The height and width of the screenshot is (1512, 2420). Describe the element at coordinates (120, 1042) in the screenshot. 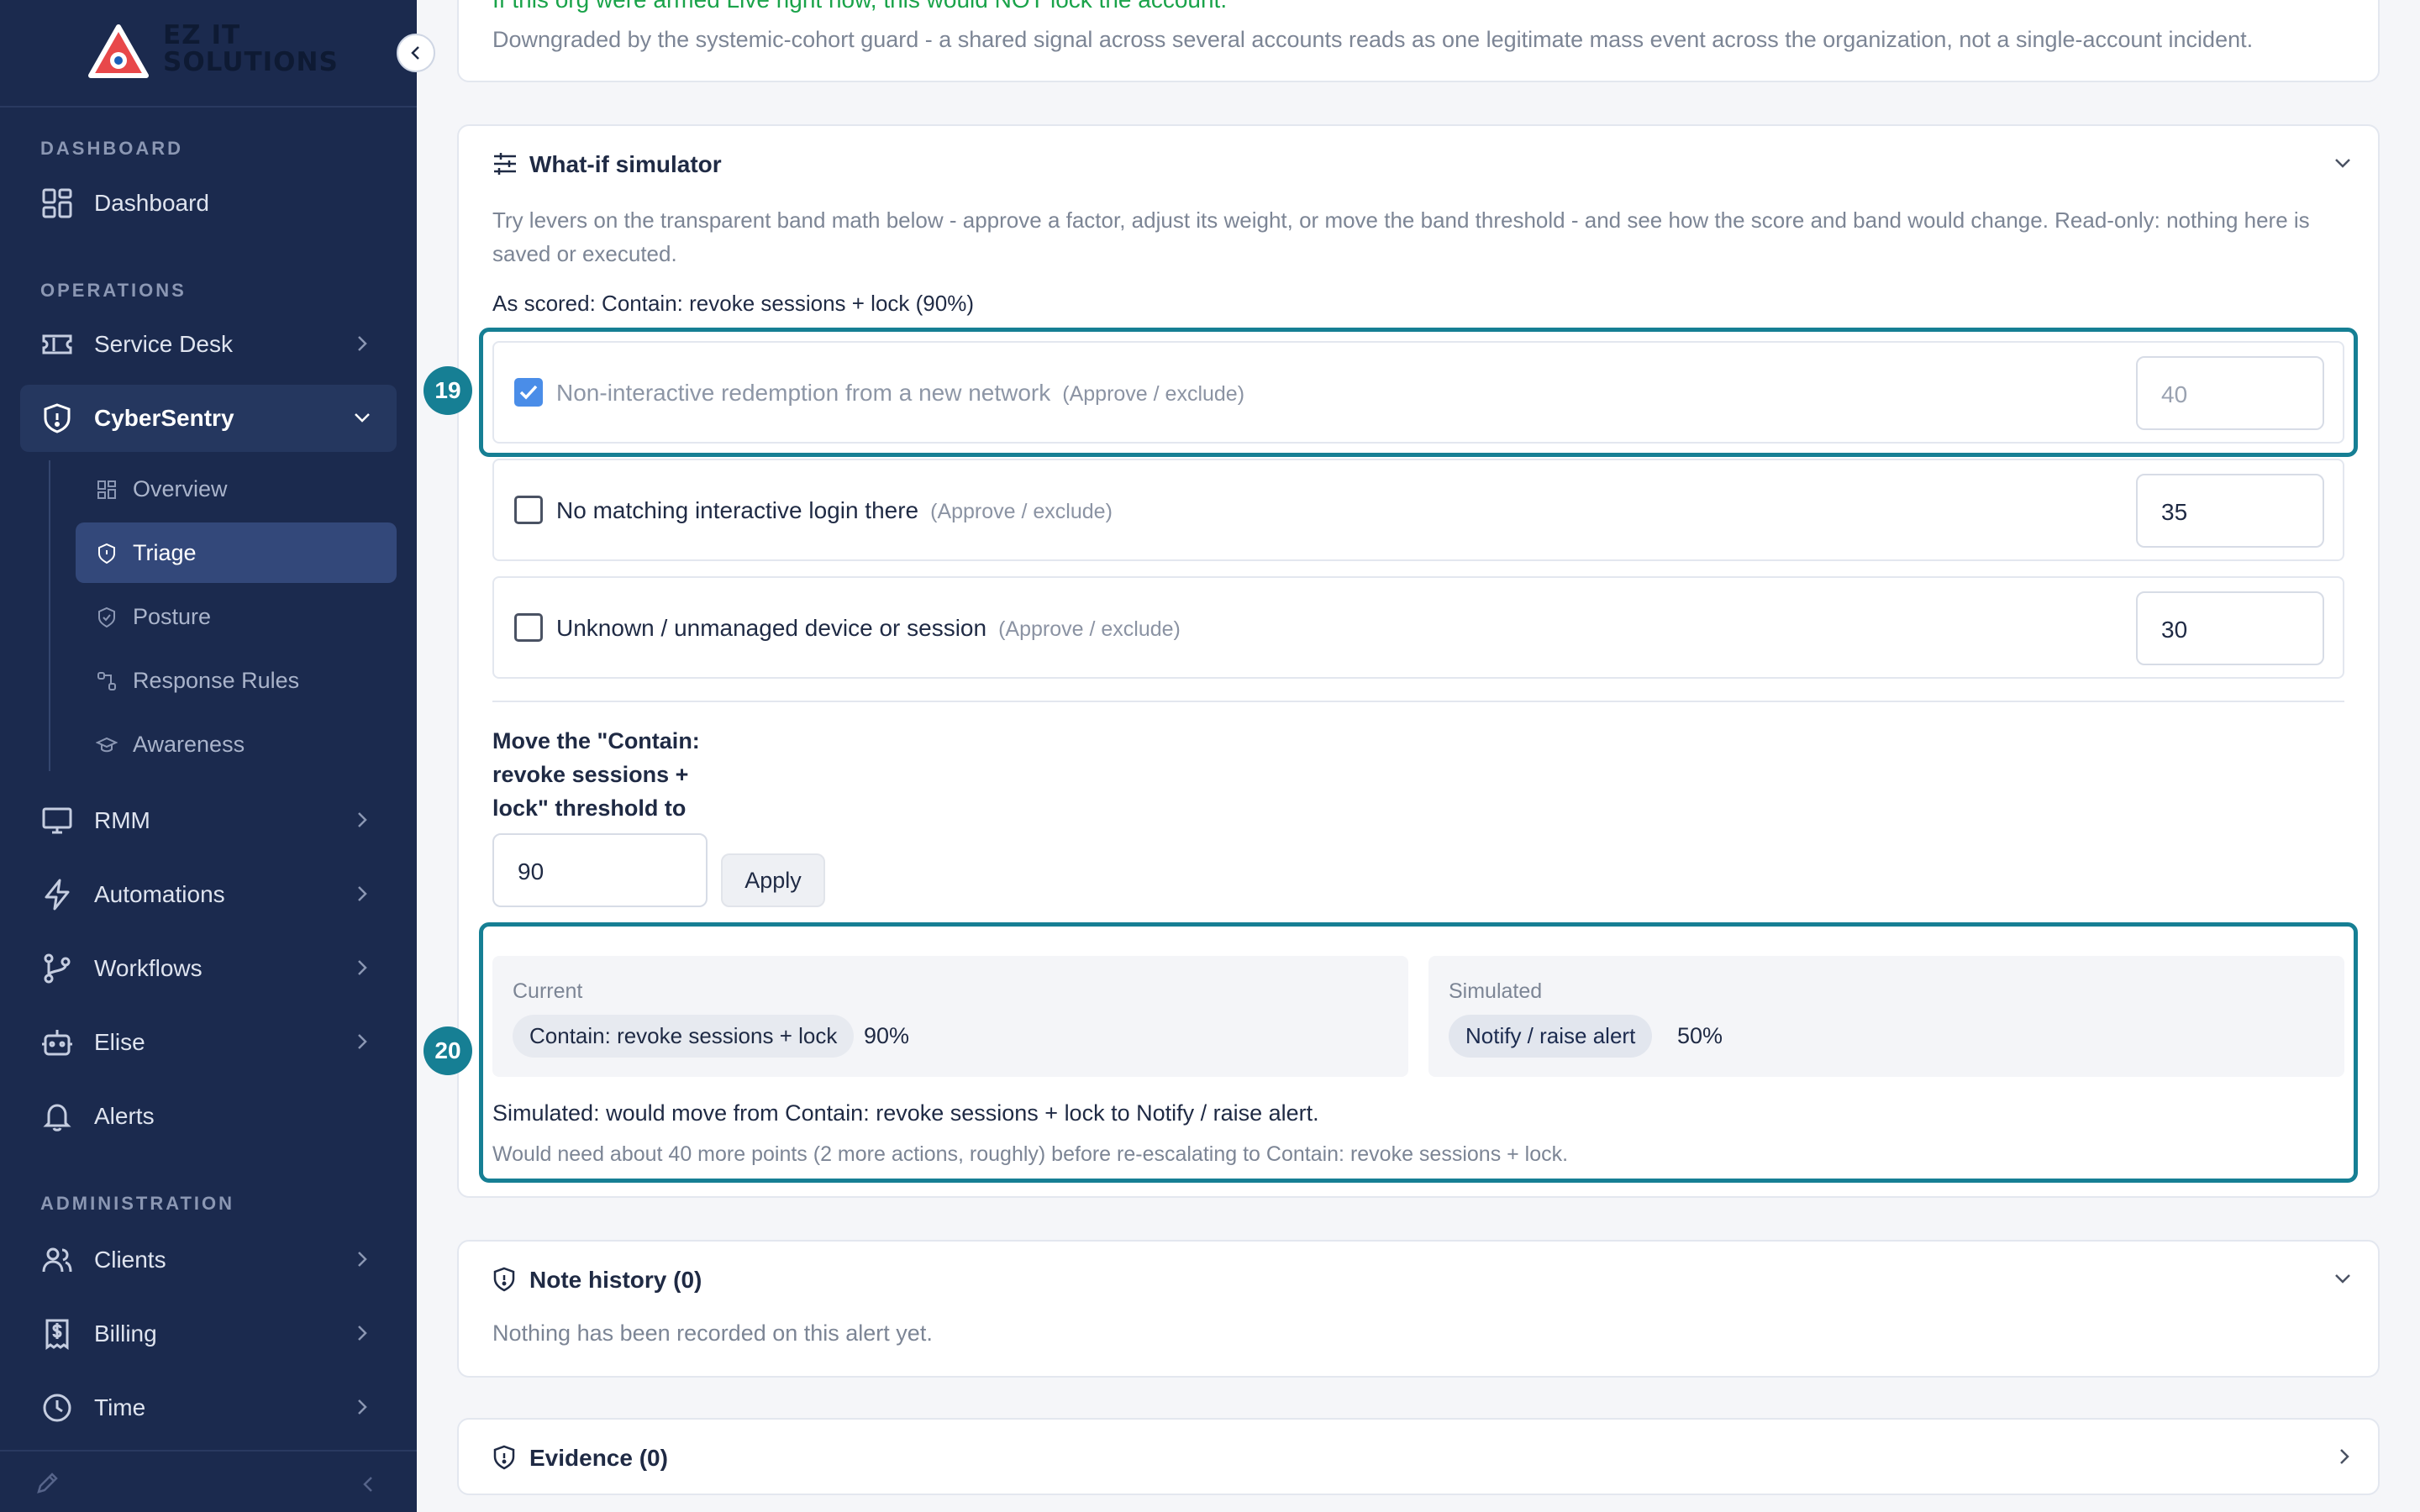

I see `nav-label: Elise` at that location.